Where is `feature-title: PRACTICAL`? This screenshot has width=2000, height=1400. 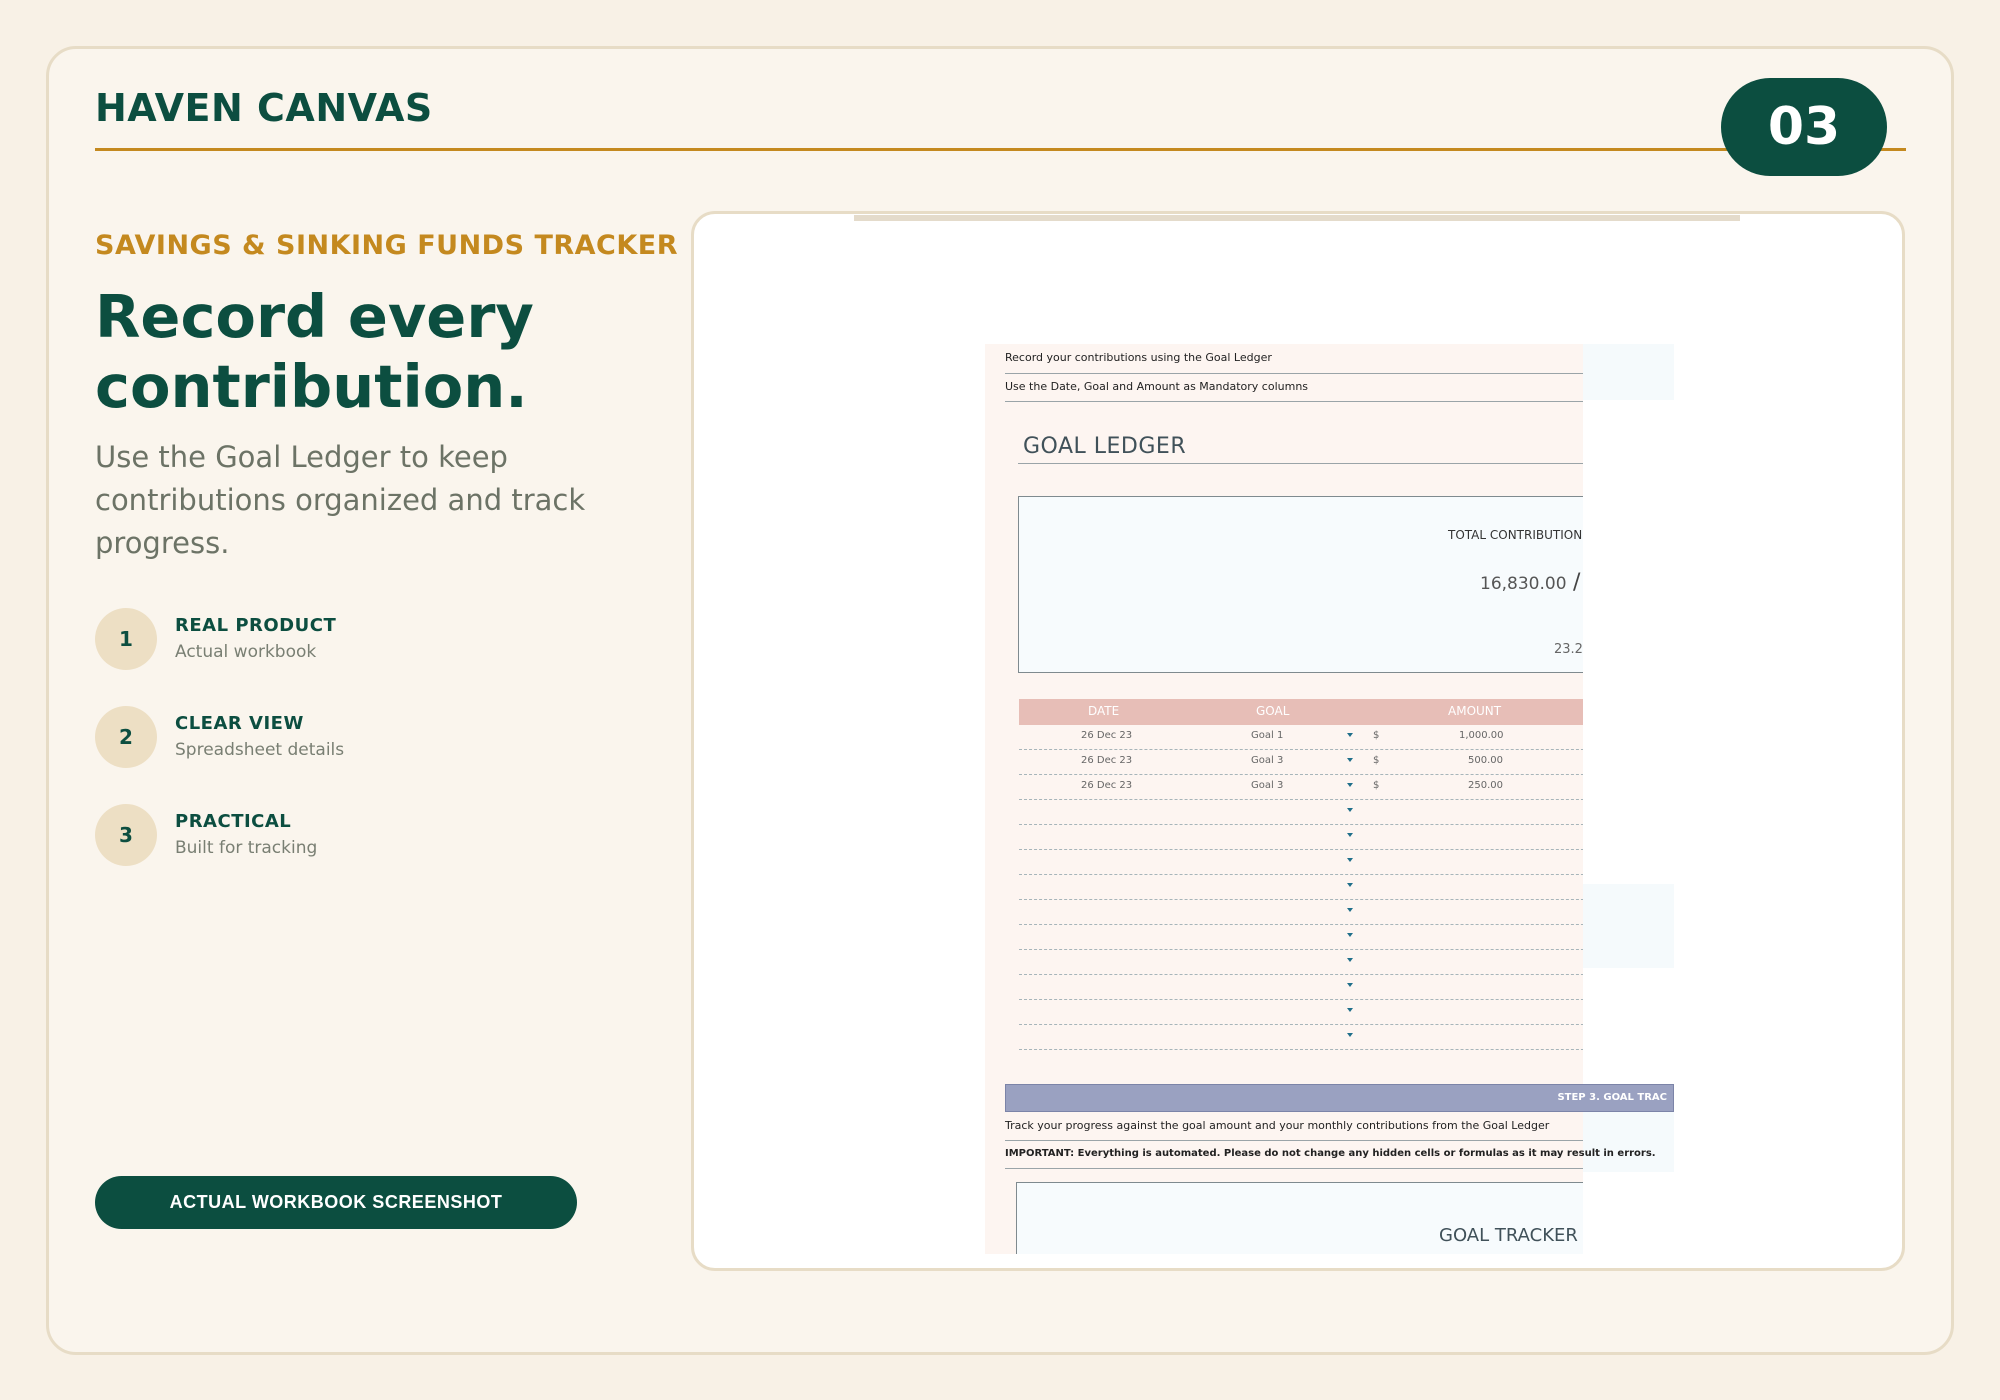
feature-title: PRACTICAL is located at coordinates (233, 821).